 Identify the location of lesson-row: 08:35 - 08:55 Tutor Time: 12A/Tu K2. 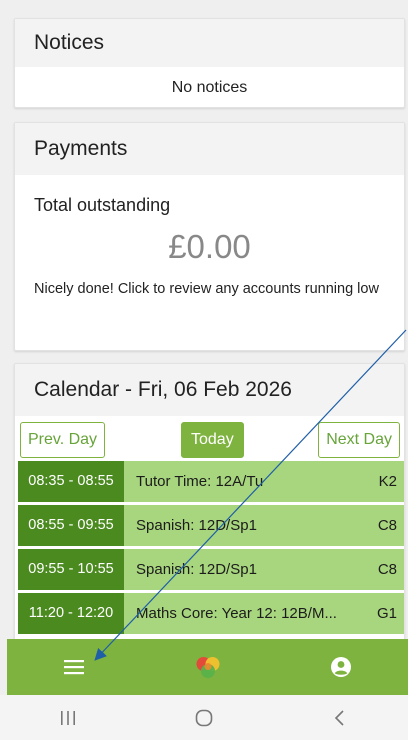
(211, 481).